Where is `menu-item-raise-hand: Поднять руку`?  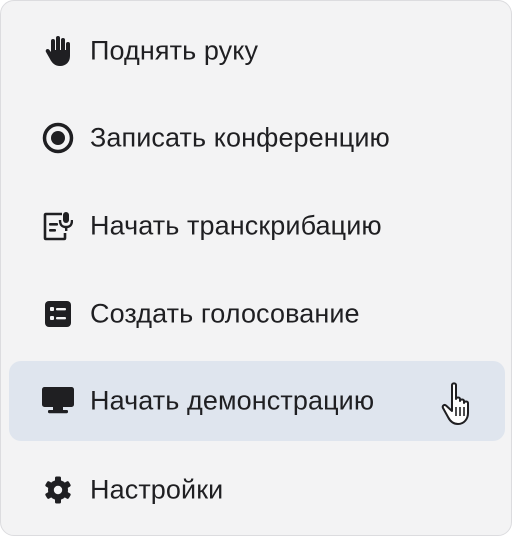
menu-item-raise-hand: Поднять руку is located at coordinates (257, 51).